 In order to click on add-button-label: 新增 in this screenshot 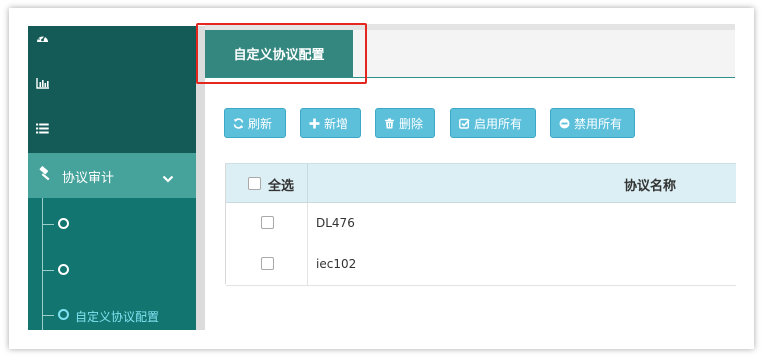, I will do `click(336, 123)`.